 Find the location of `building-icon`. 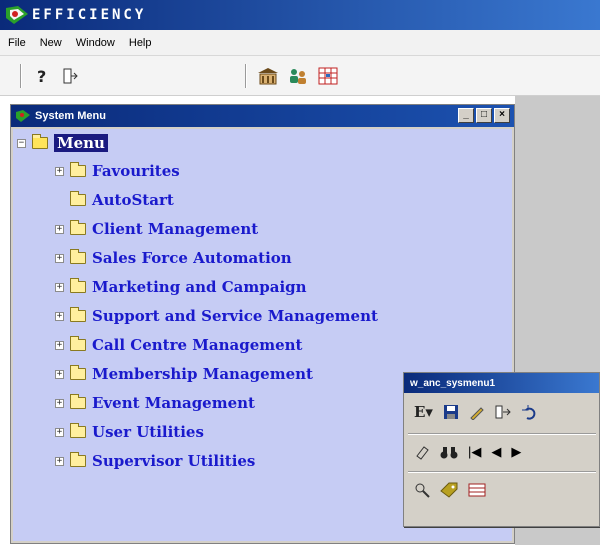

building-icon is located at coordinates (268, 76).